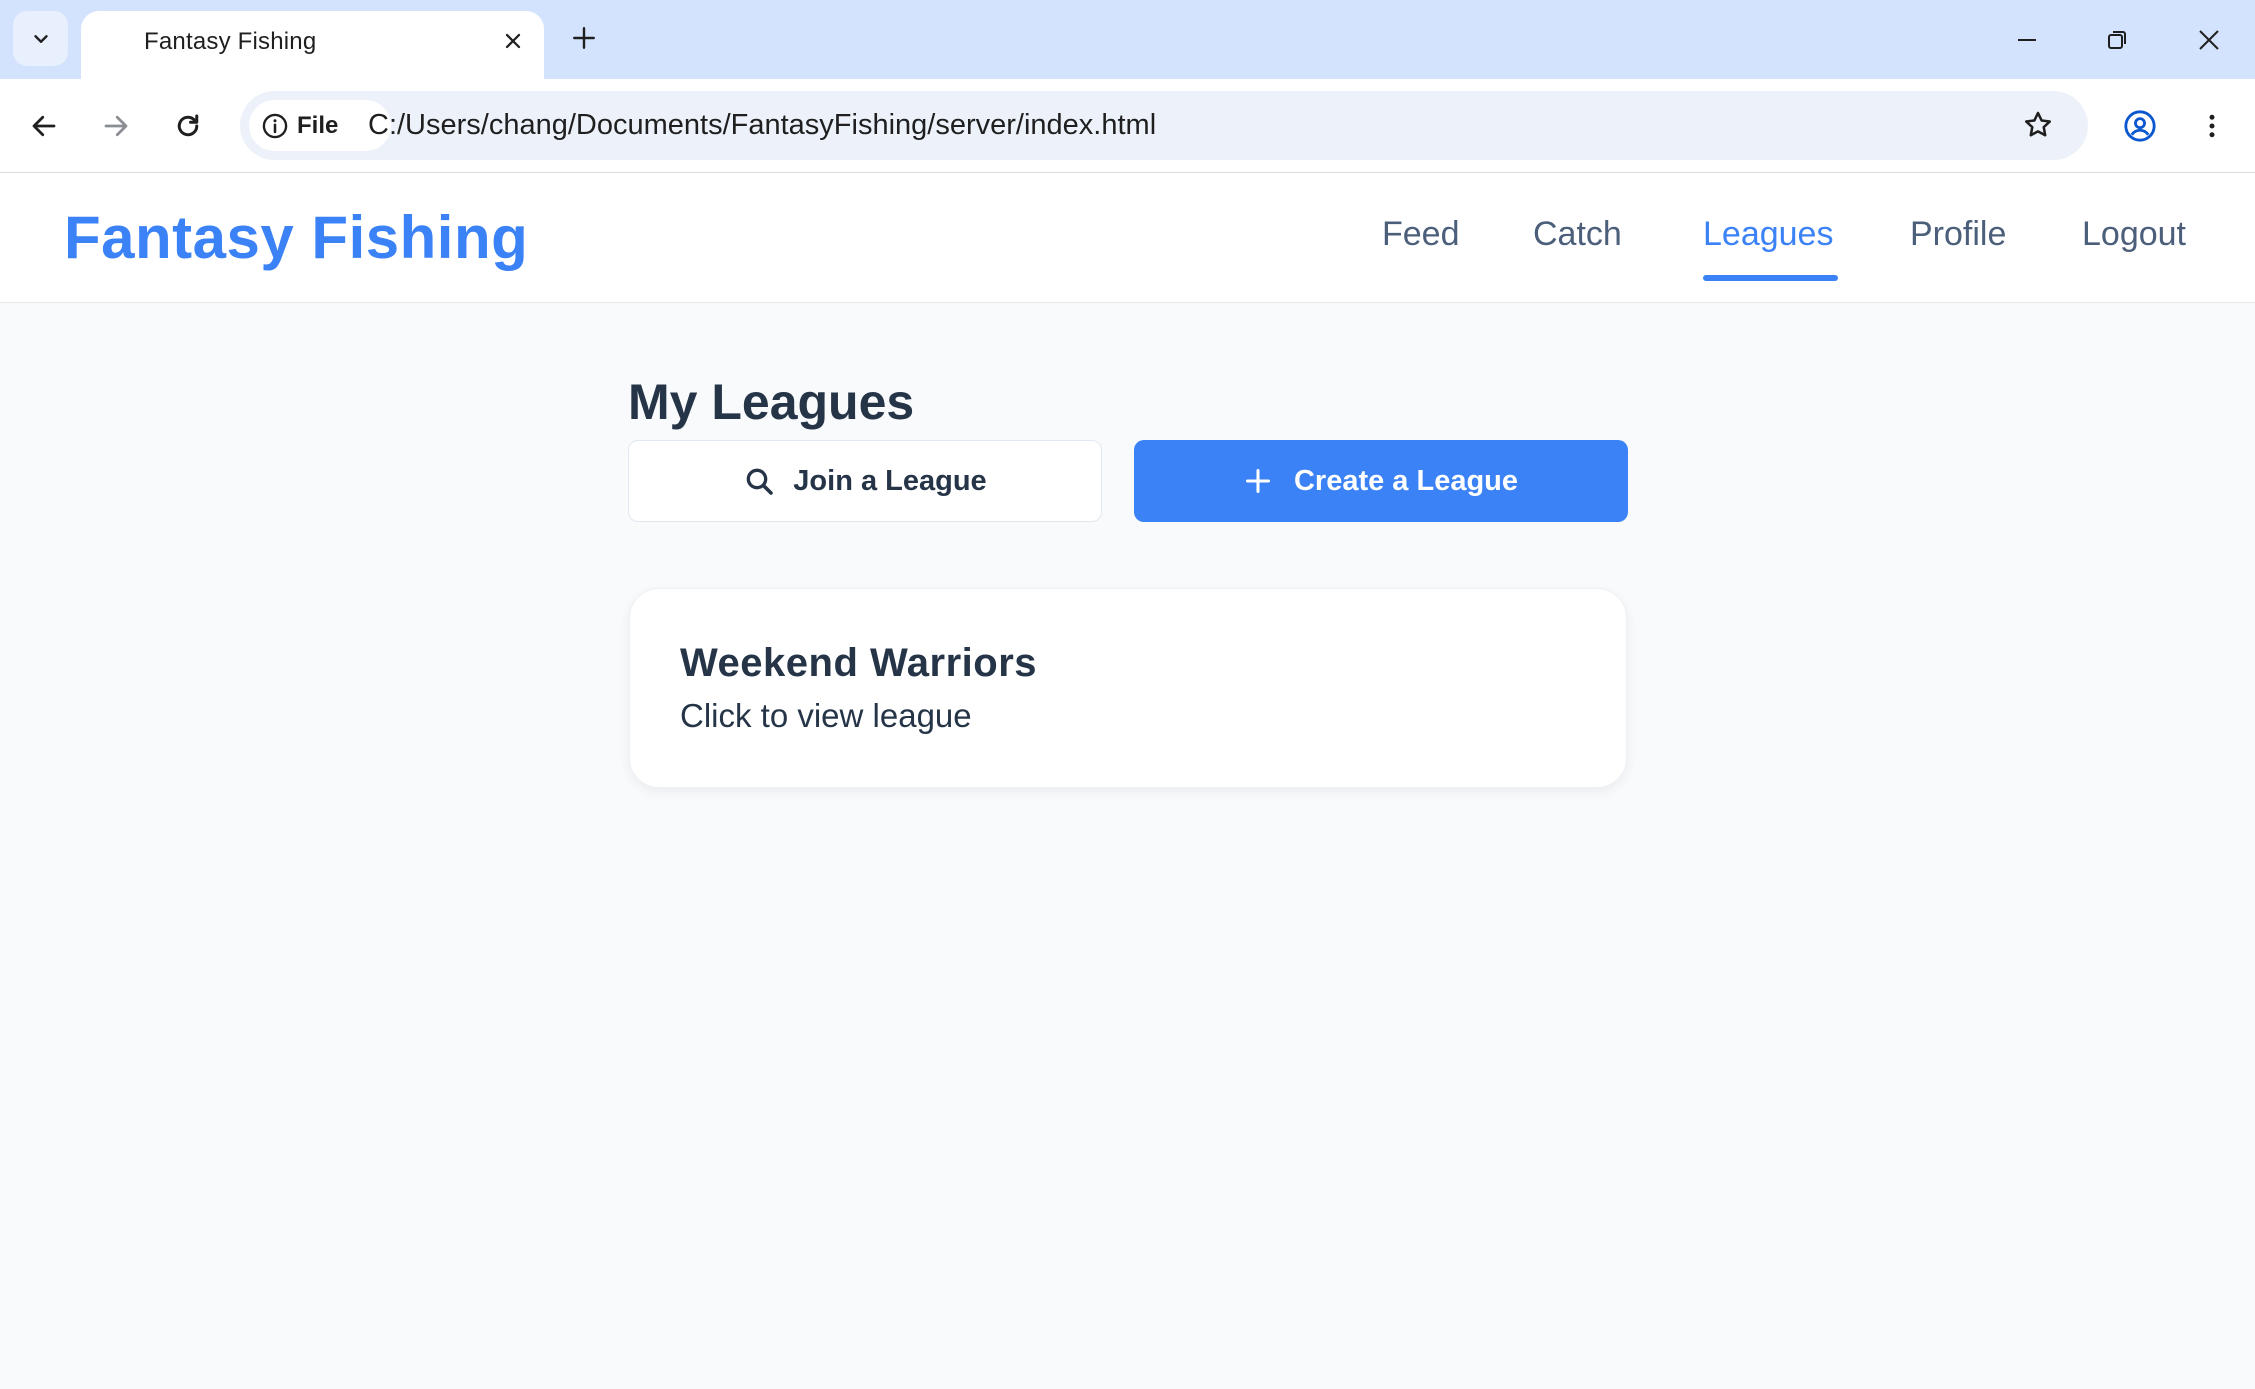 The height and width of the screenshot is (1389, 2255). Describe the element at coordinates (1406, 480) in the screenshot. I see `create-league-label: Create a League` at that location.